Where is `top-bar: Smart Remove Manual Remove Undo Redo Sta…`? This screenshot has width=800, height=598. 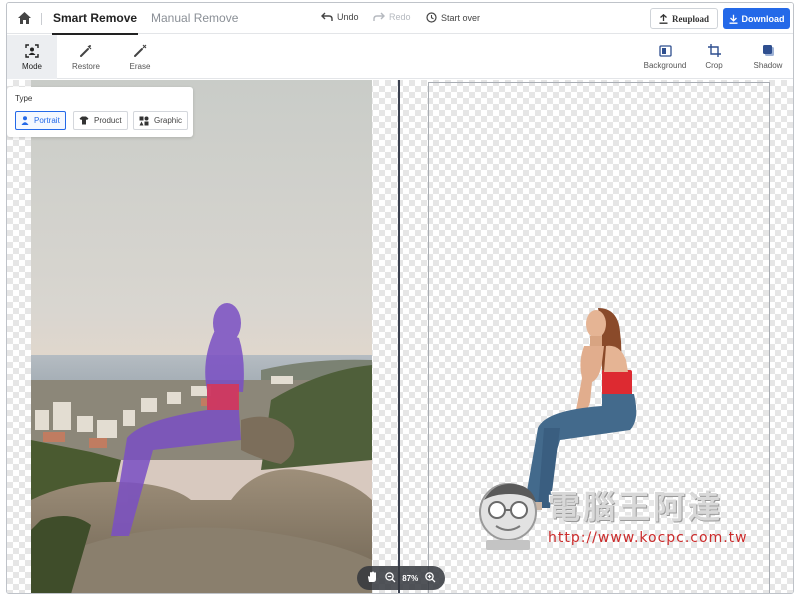 top-bar: Smart Remove Manual Remove Undo Redo Sta… is located at coordinates (400, 19).